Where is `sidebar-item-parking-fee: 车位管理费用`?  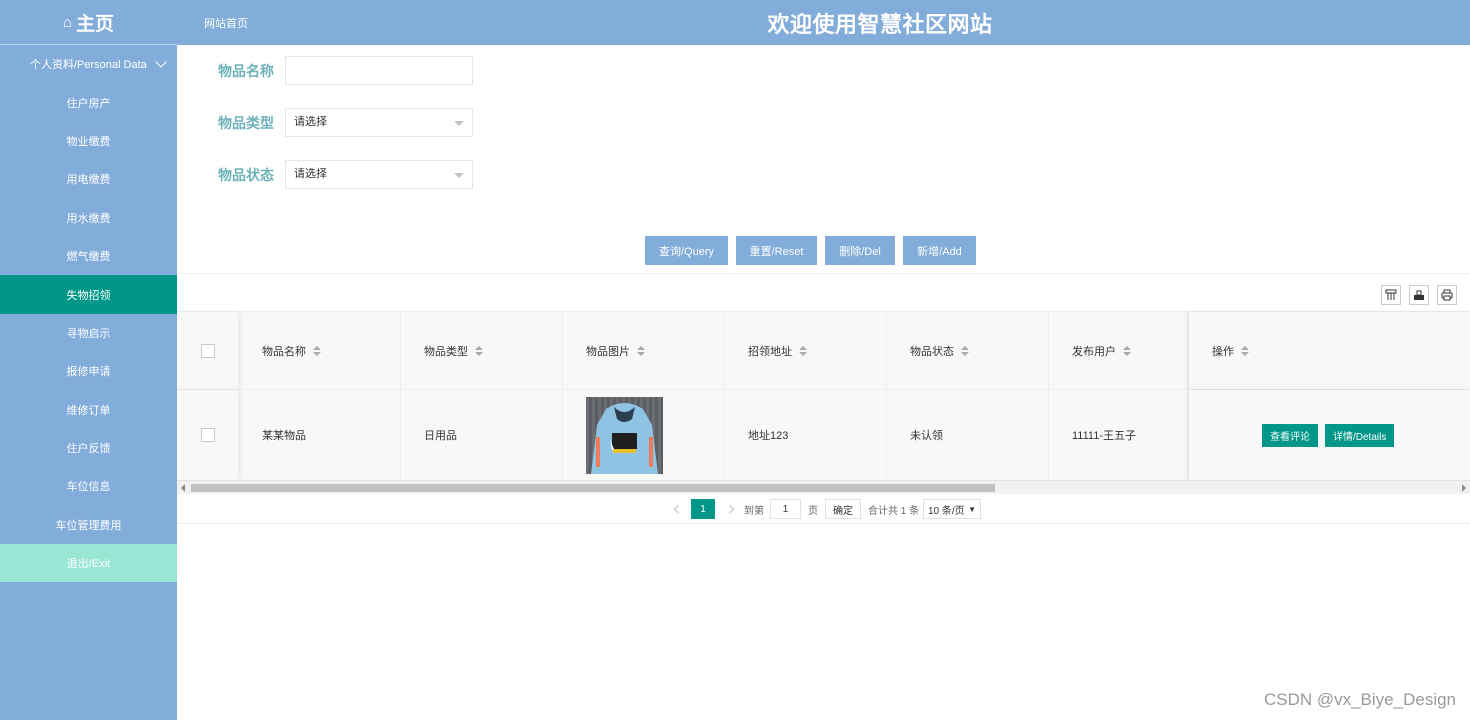 sidebar-item-parking-fee: 车位管理费用 is located at coordinates (88, 525).